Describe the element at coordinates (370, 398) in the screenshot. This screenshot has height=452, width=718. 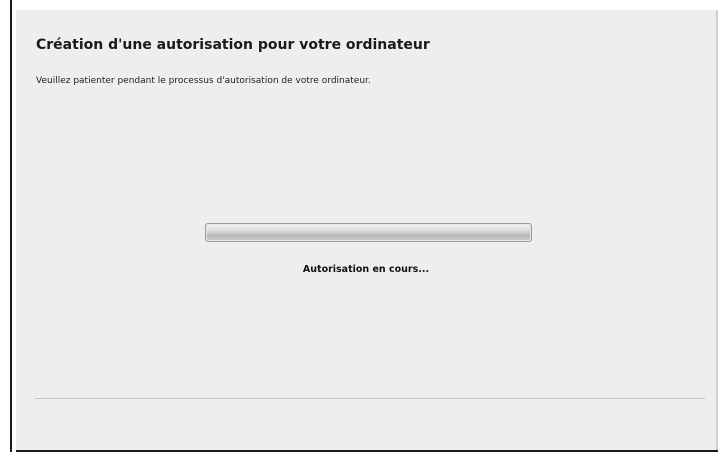
I see `dialog-separator` at that location.